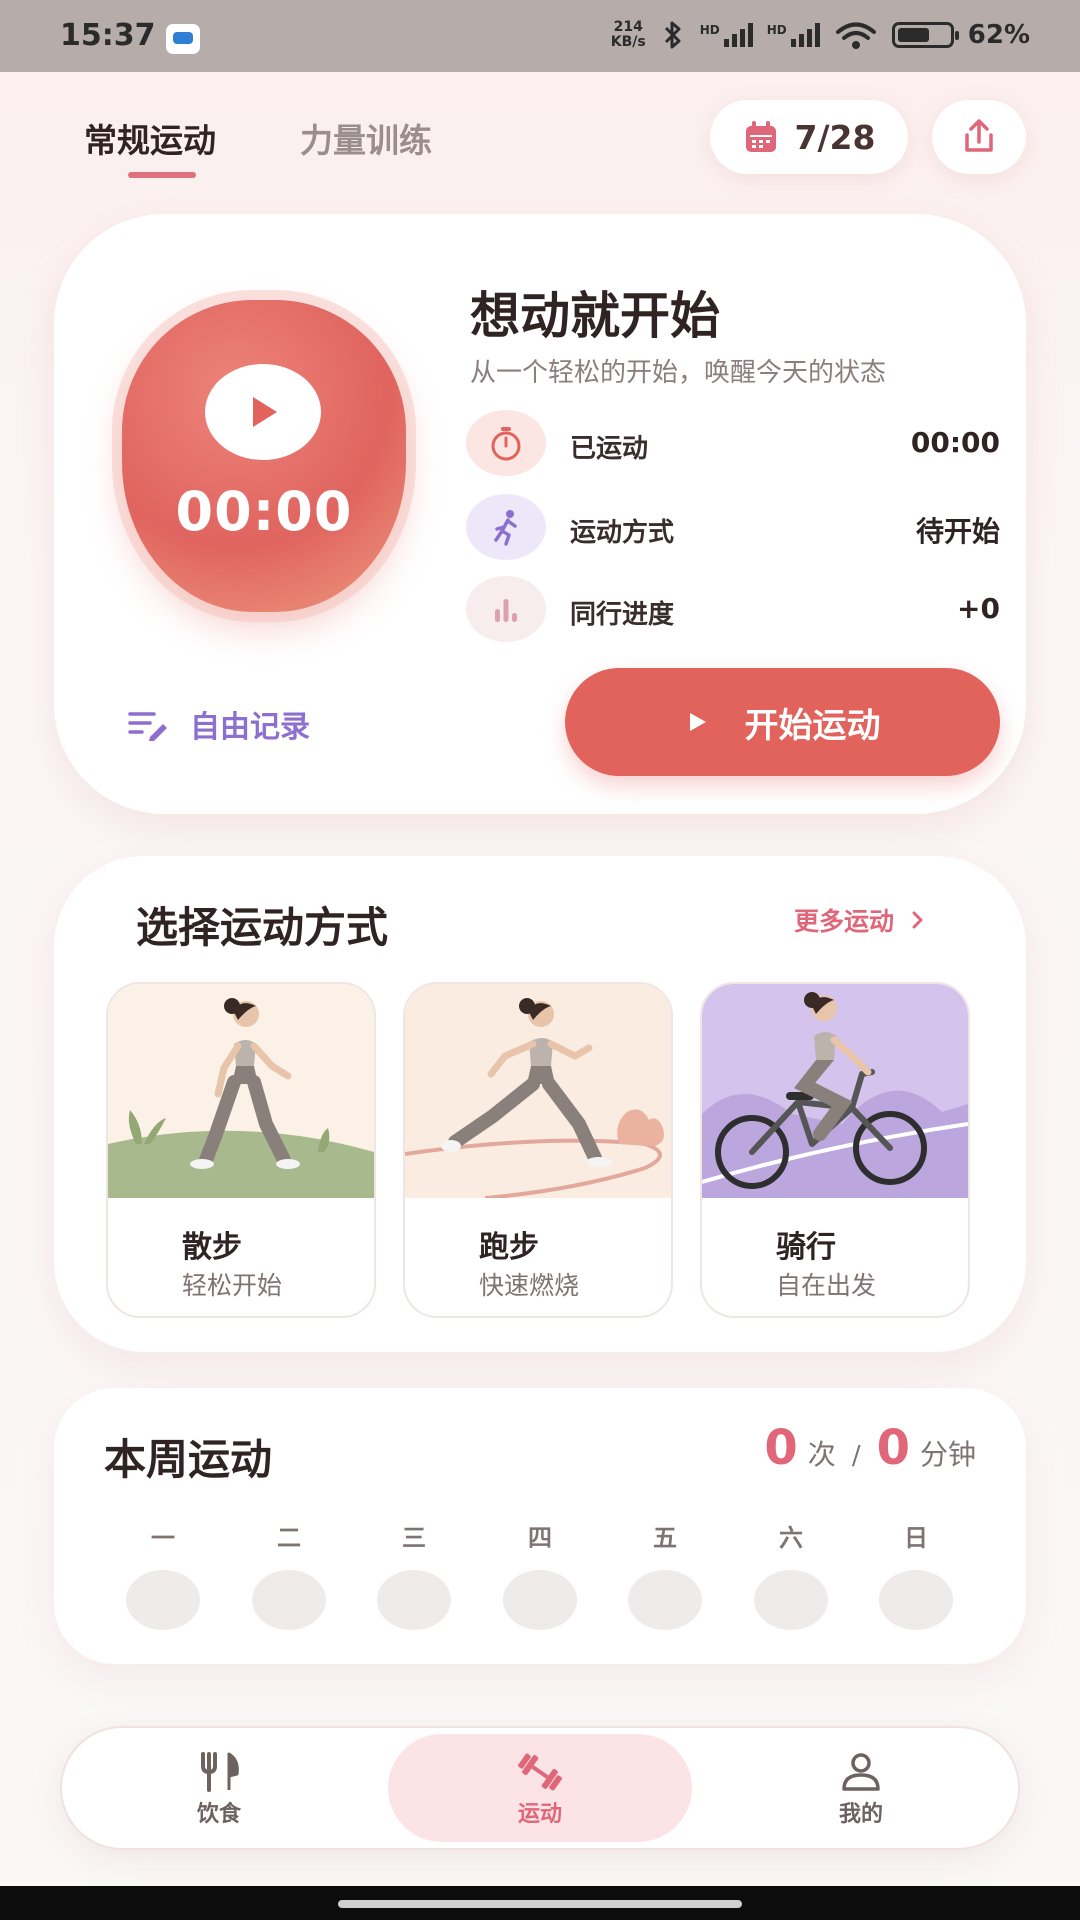 Image resolution: width=1080 pixels, height=1920 pixels. Describe the element at coordinates (163, 1600) in the screenshot. I see `day-dot-mon` at that location.